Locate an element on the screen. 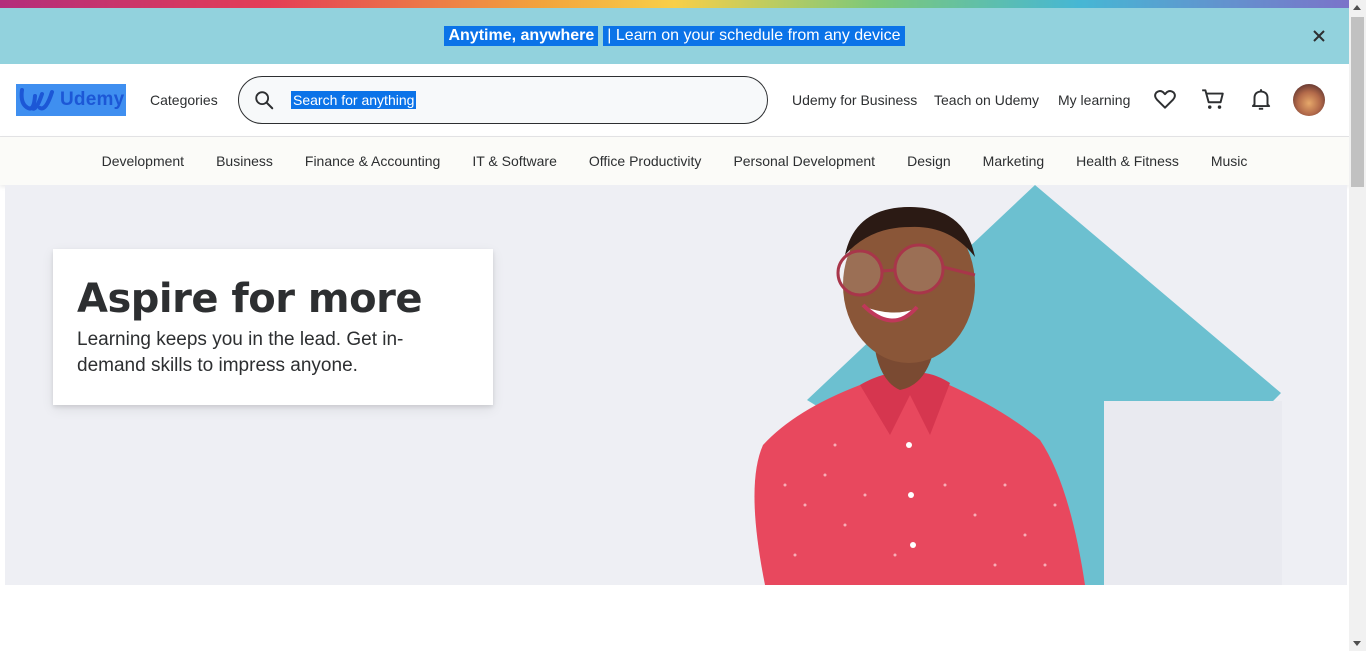  vertical-scrollbar is located at coordinates (1357, 325).